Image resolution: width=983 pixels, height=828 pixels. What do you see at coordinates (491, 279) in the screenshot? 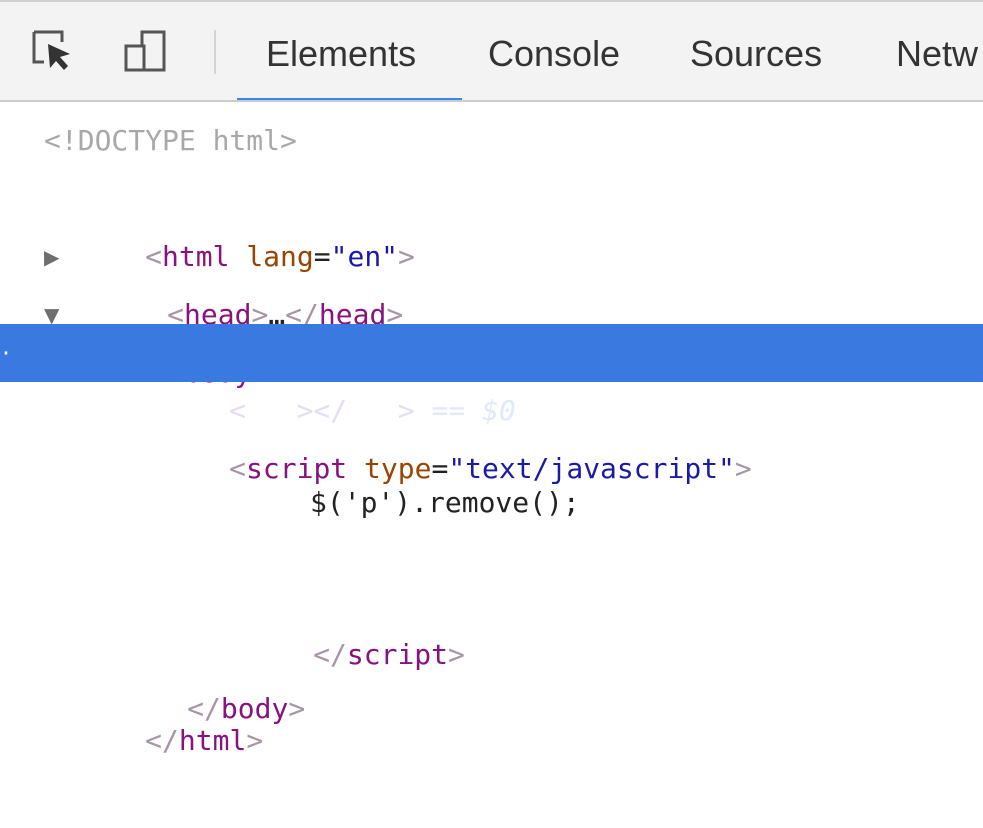
I see `tree-node-head: ▶ <head>…</head>` at bounding box center [491, 279].